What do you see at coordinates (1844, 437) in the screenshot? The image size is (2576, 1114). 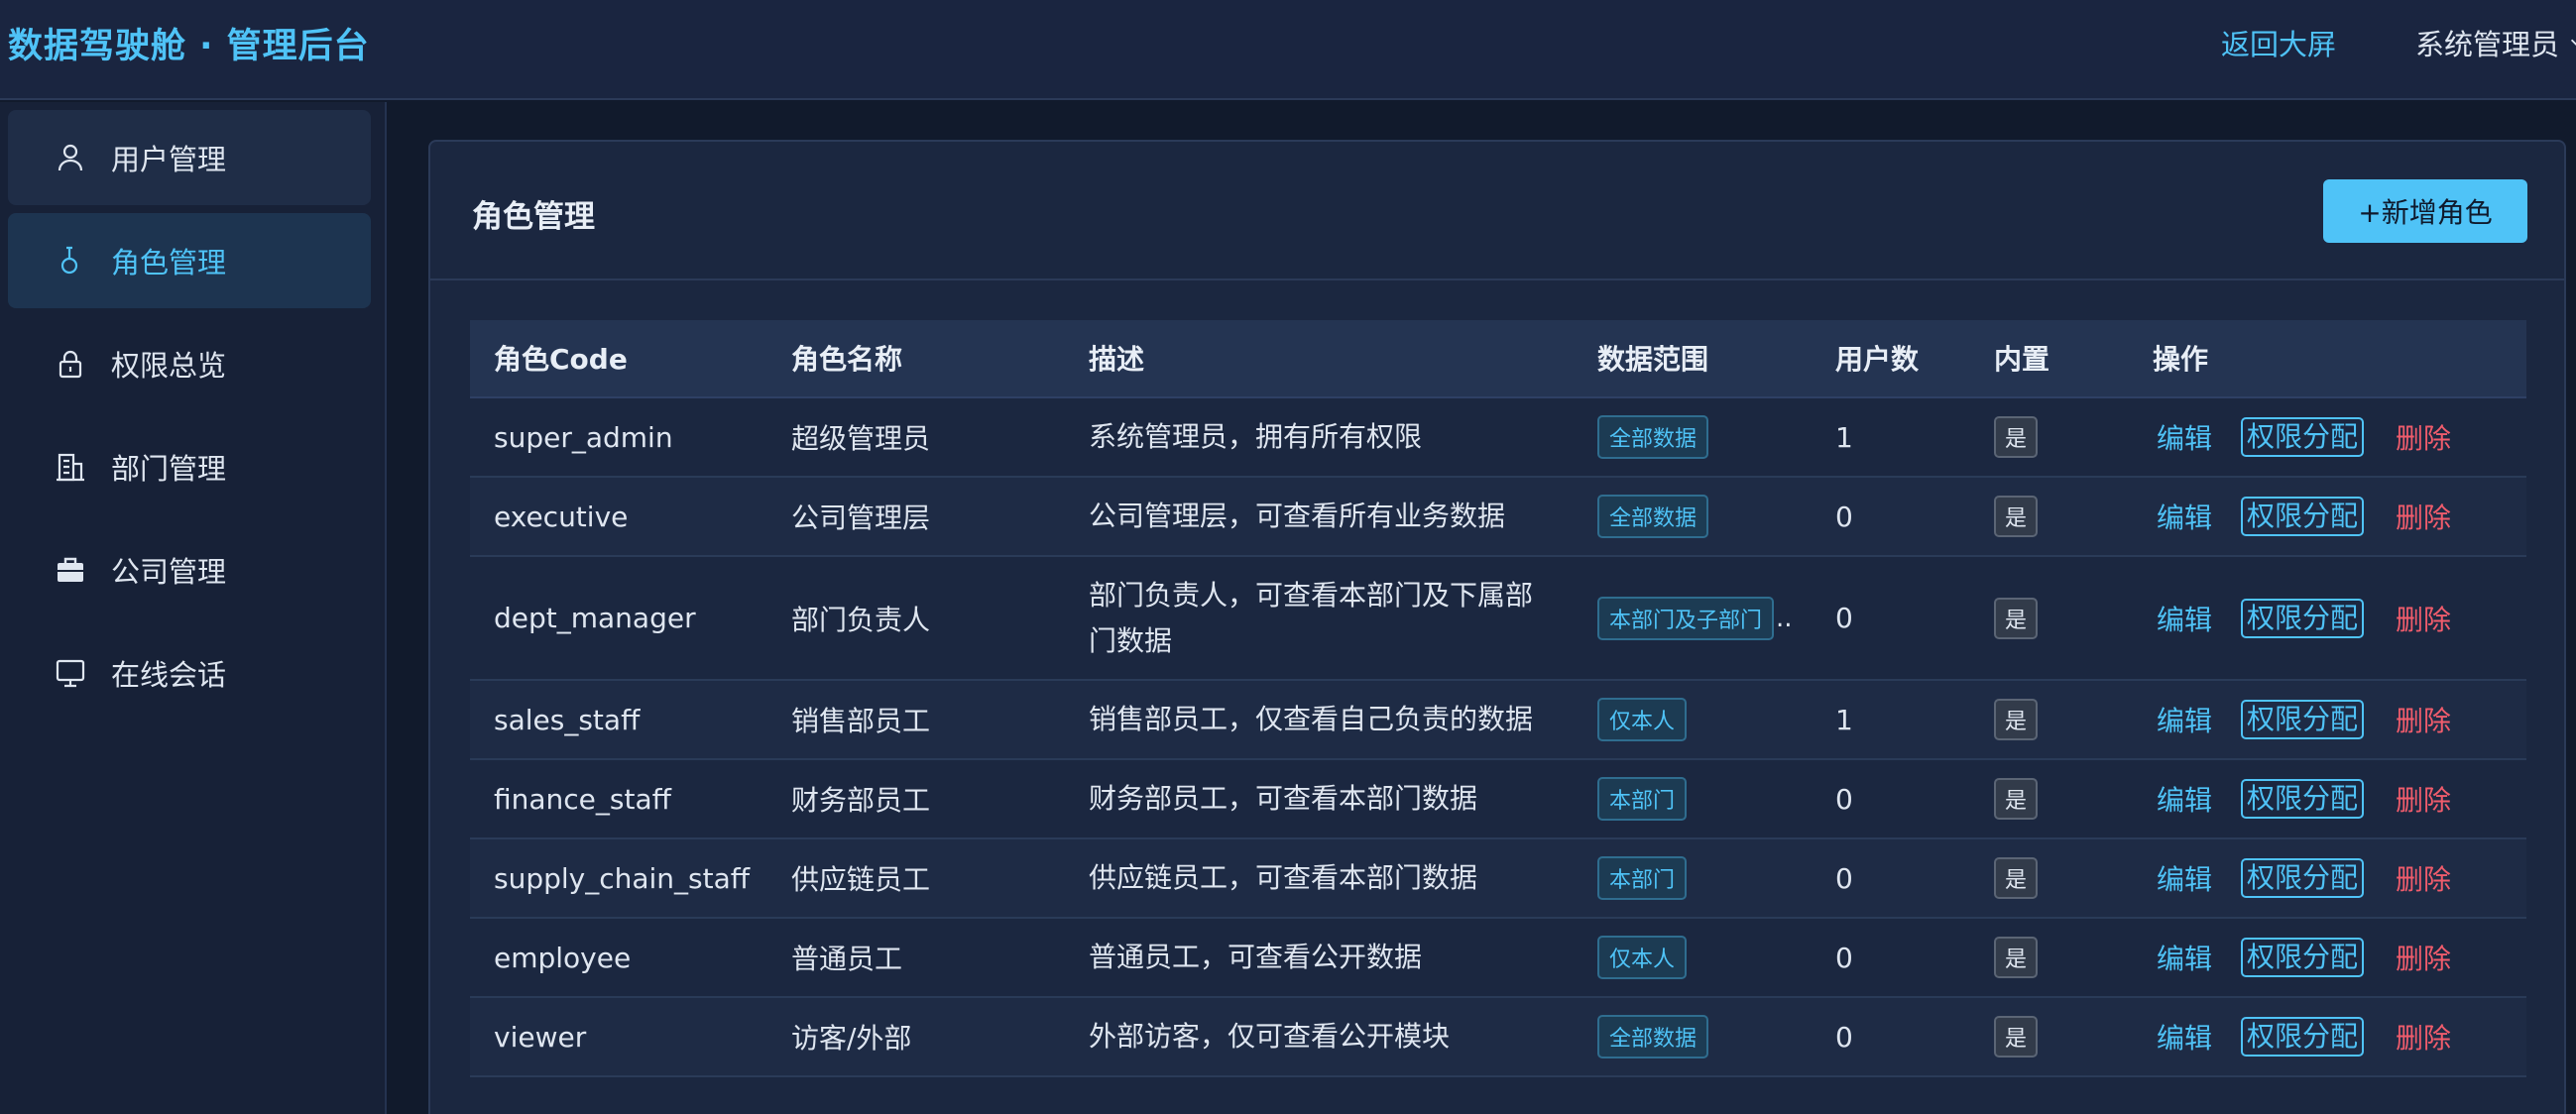 I see `user-count: 1` at bounding box center [1844, 437].